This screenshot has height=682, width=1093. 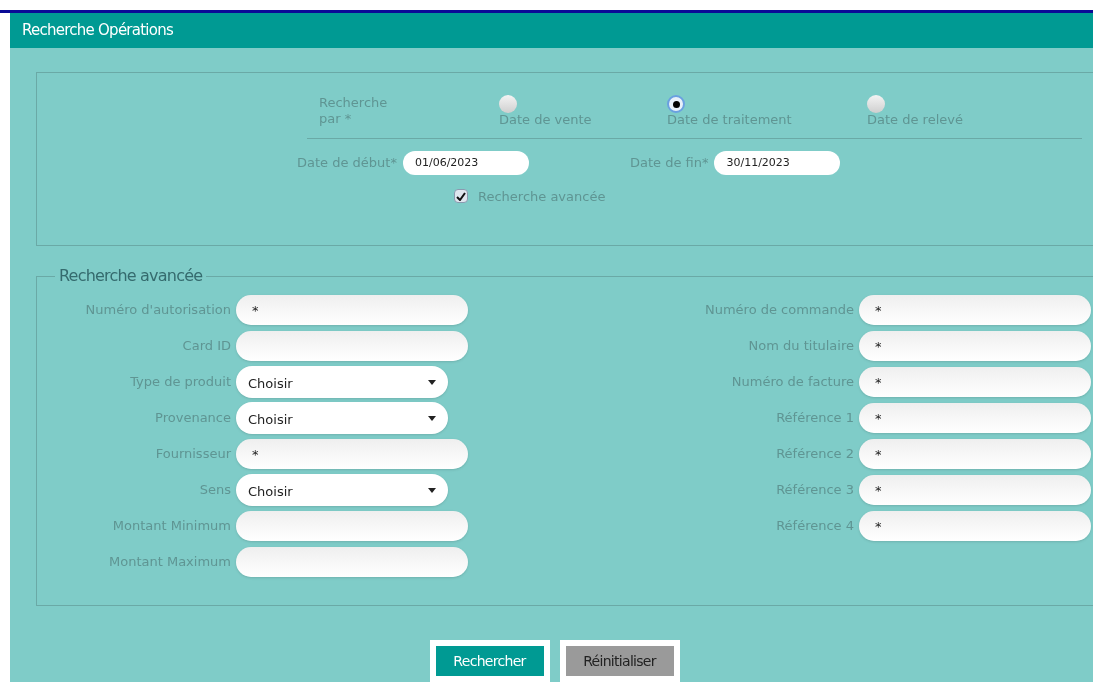 What do you see at coordinates (97, 31) in the screenshot?
I see `panel-title: Recherche Opérations` at bounding box center [97, 31].